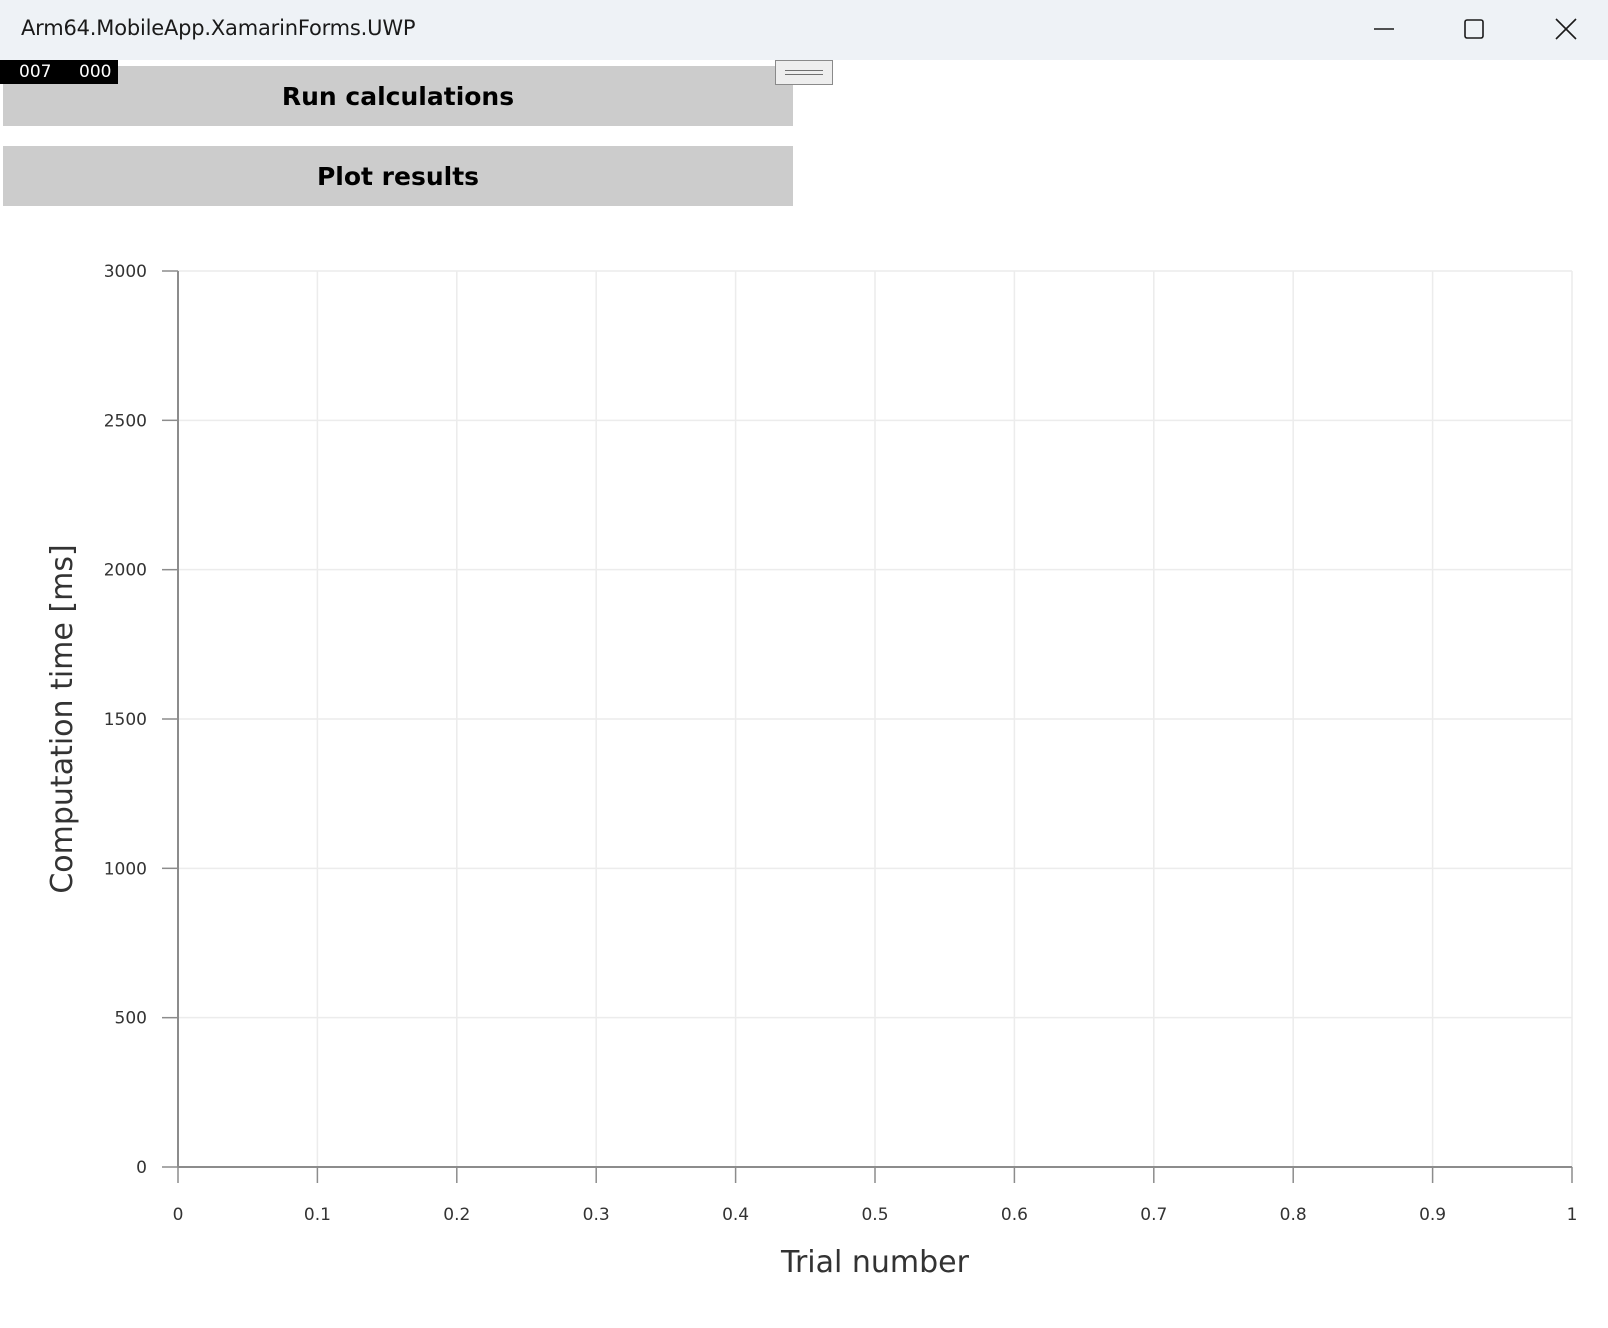  Describe the element at coordinates (59, 72) in the screenshot. I see `frame-rate-counter: 007 000` at that location.